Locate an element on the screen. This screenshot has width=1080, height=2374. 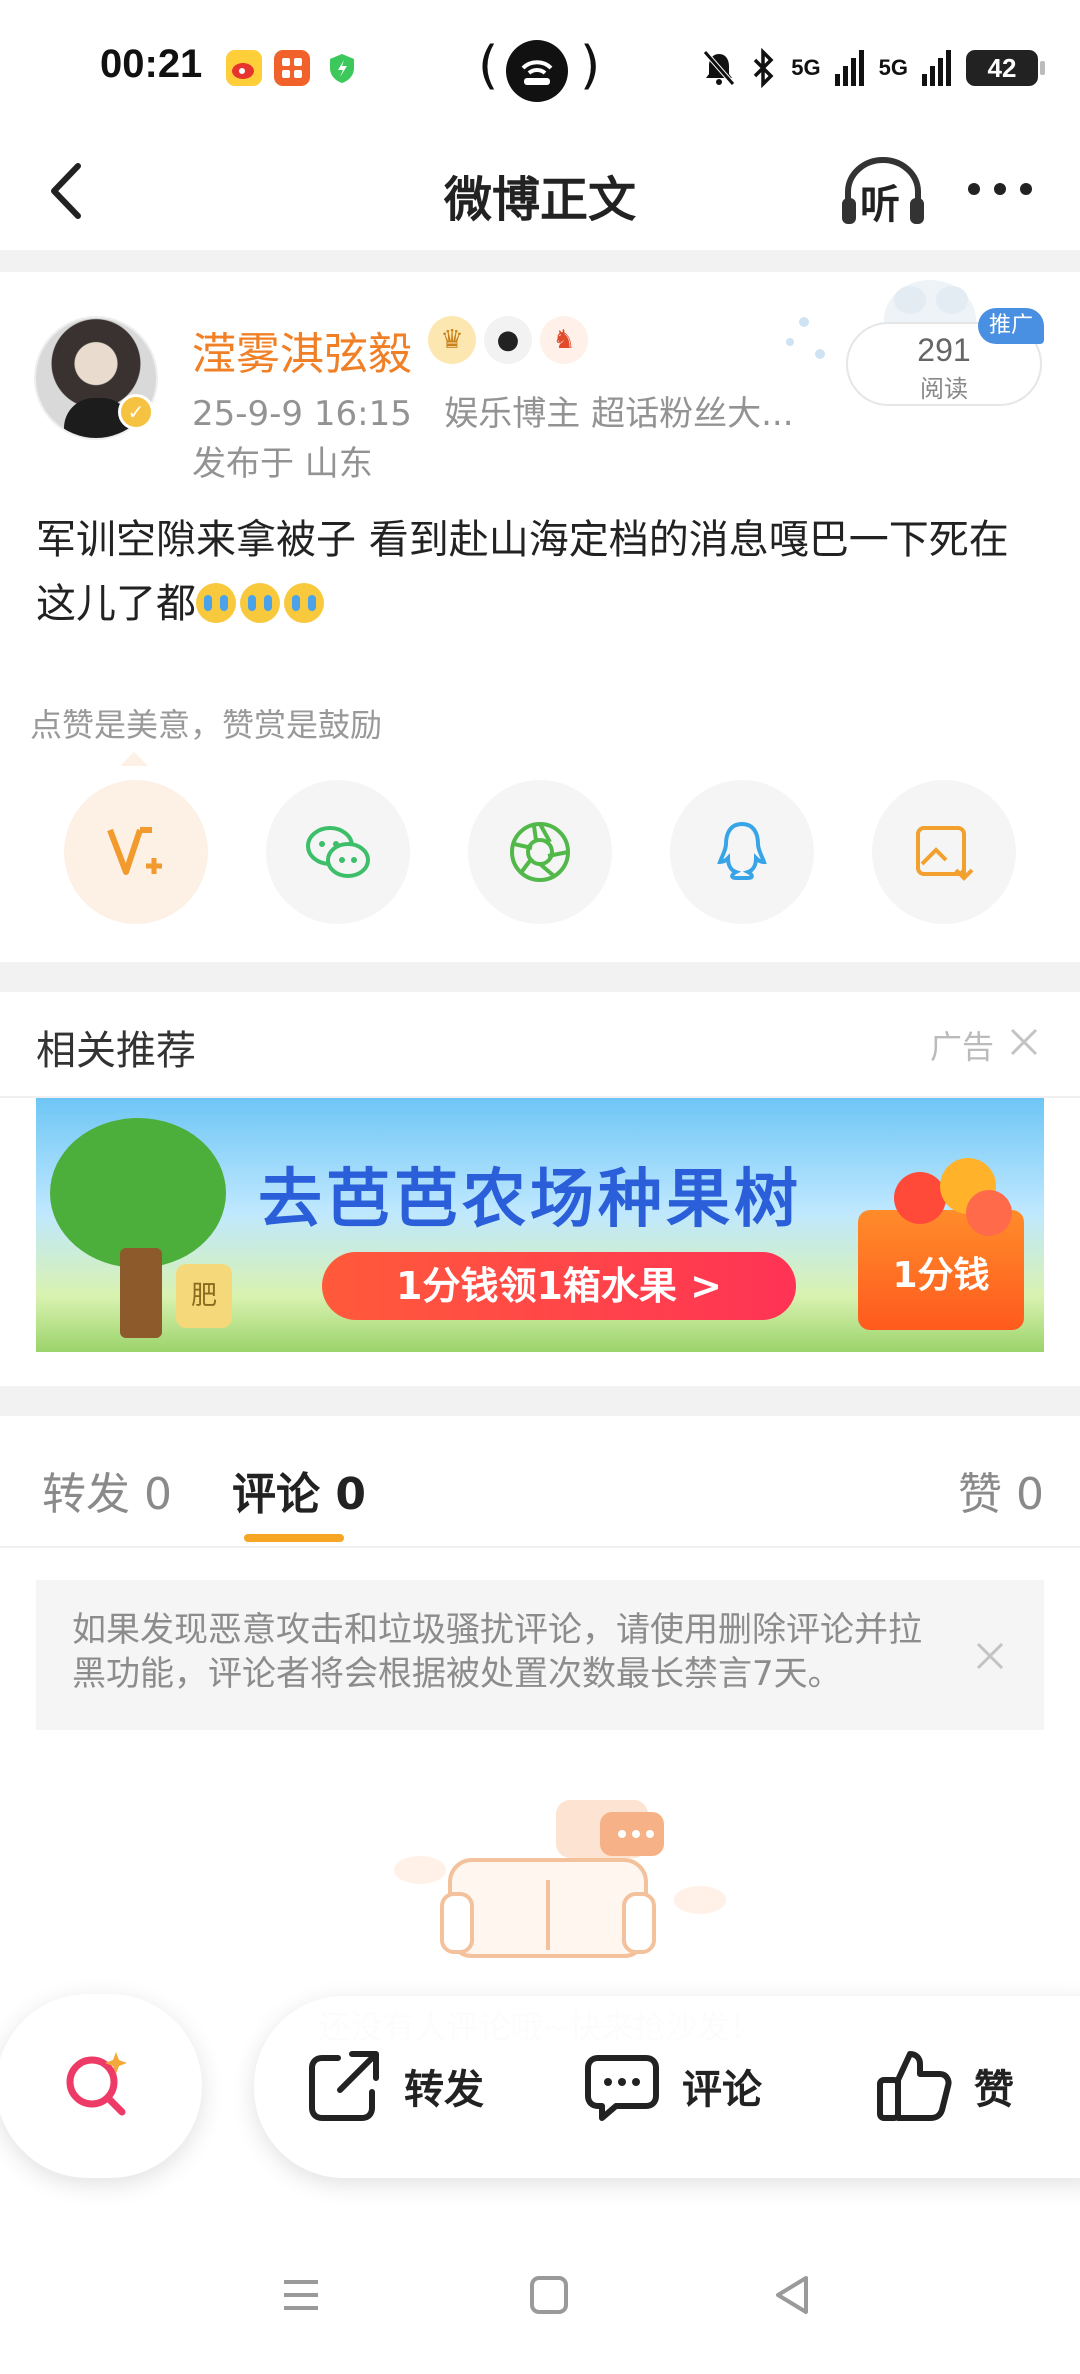
save-image-button is located at coordinates (944, 852).